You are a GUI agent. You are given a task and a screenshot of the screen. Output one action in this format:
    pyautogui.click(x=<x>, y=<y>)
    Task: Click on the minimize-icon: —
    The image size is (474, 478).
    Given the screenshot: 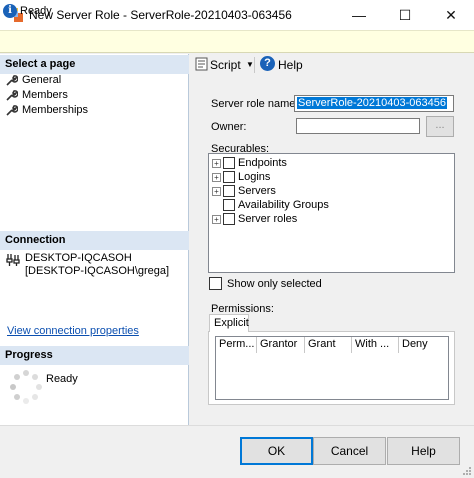 What is the action you would take?
    pyautogui.click(x=359, y=15)
    